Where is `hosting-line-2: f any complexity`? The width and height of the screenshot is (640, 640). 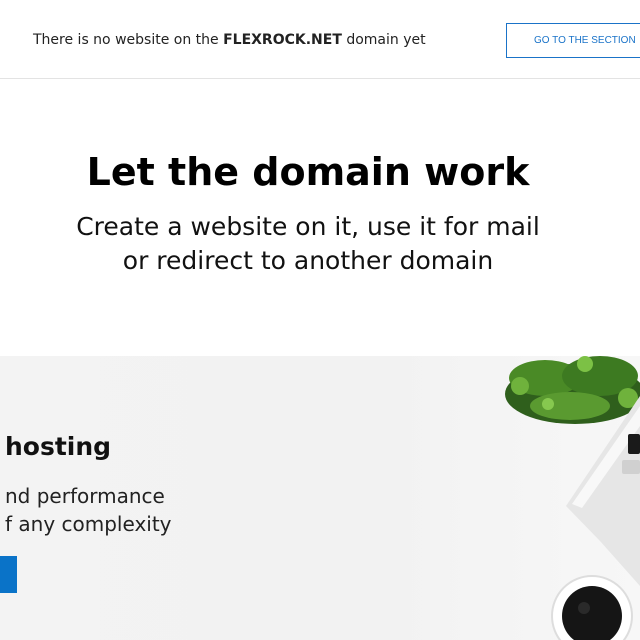 hosting-line-2: f any complexity is located at coordinates (88, 524).